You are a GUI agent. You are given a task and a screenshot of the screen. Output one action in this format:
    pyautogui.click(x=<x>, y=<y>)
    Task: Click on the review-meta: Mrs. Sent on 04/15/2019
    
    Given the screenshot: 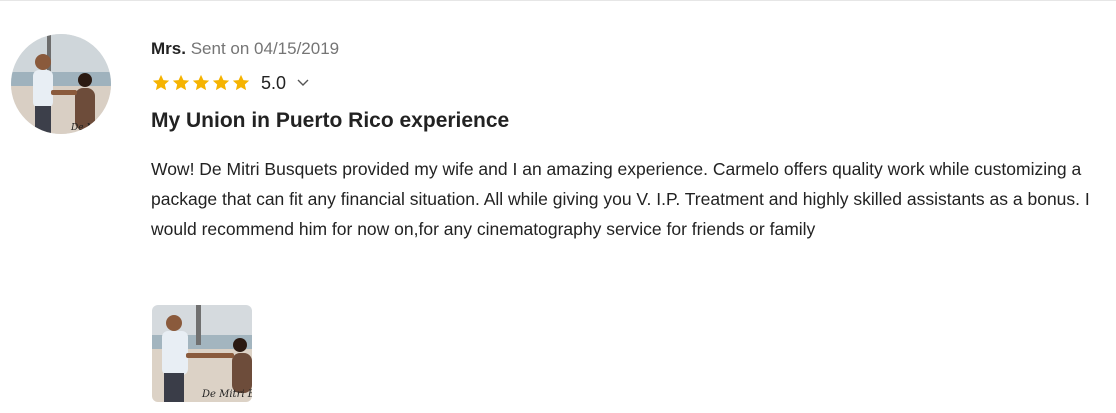 What is the action you would take?
    pyautogui.click(x=626, y=49)
    